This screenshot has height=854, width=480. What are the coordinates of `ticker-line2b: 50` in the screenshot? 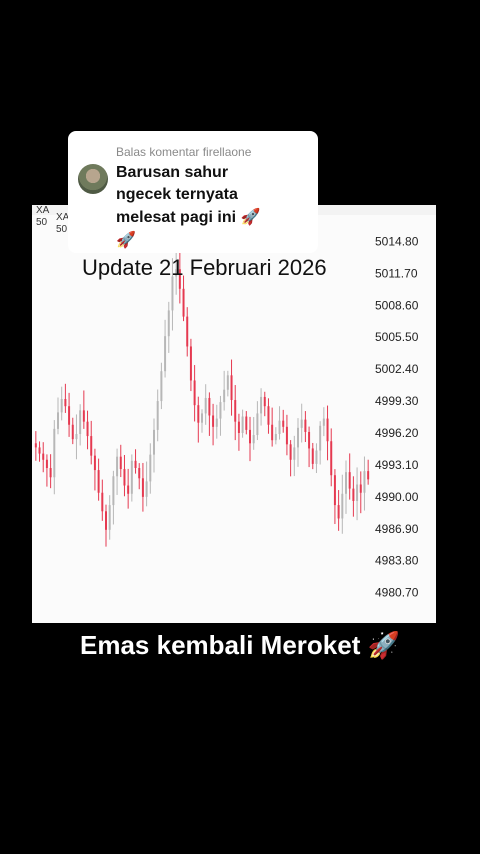 It's located at (62, 229).